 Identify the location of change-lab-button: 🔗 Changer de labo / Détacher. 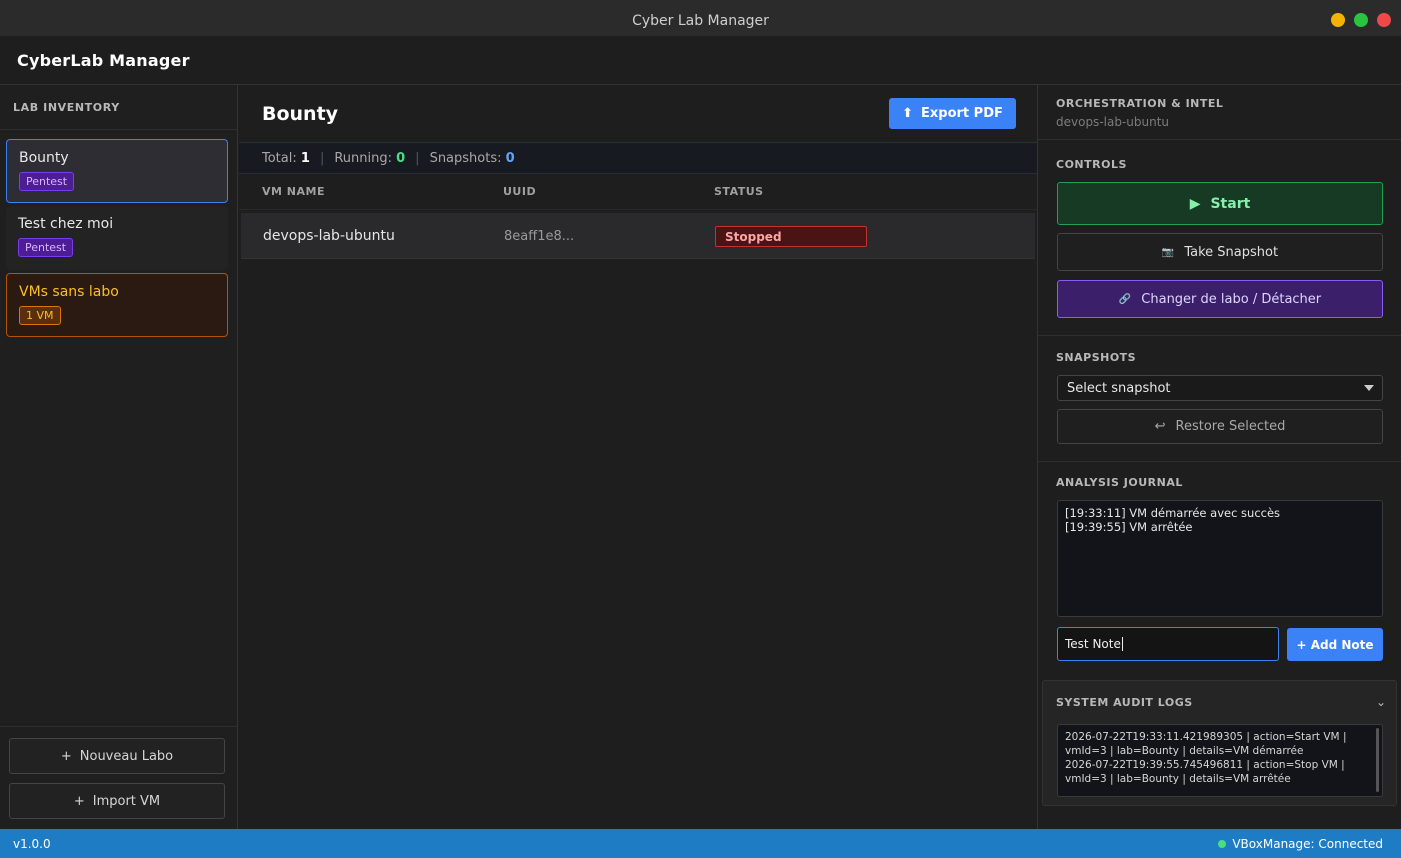
(1220, 299).